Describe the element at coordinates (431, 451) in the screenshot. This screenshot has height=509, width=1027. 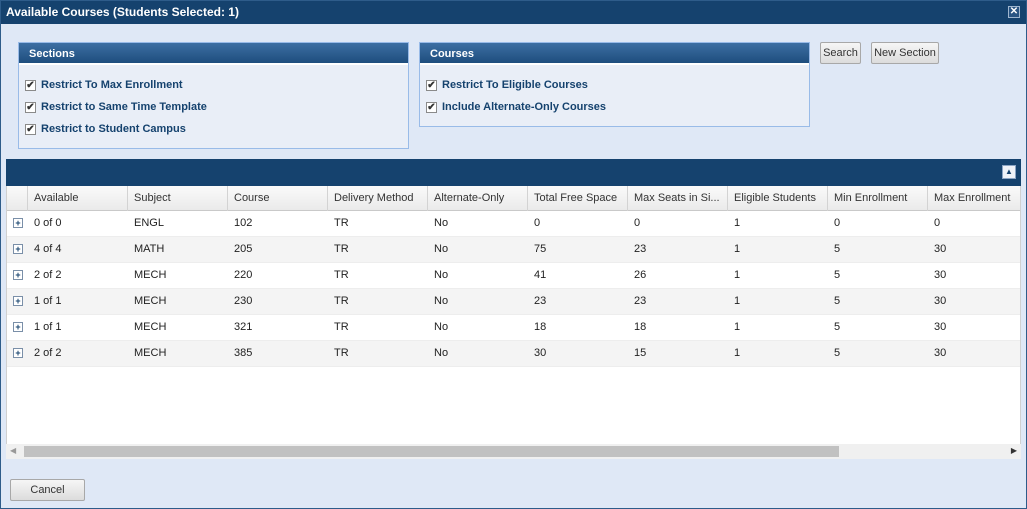
I see `scrollbar-thumb` at that location.